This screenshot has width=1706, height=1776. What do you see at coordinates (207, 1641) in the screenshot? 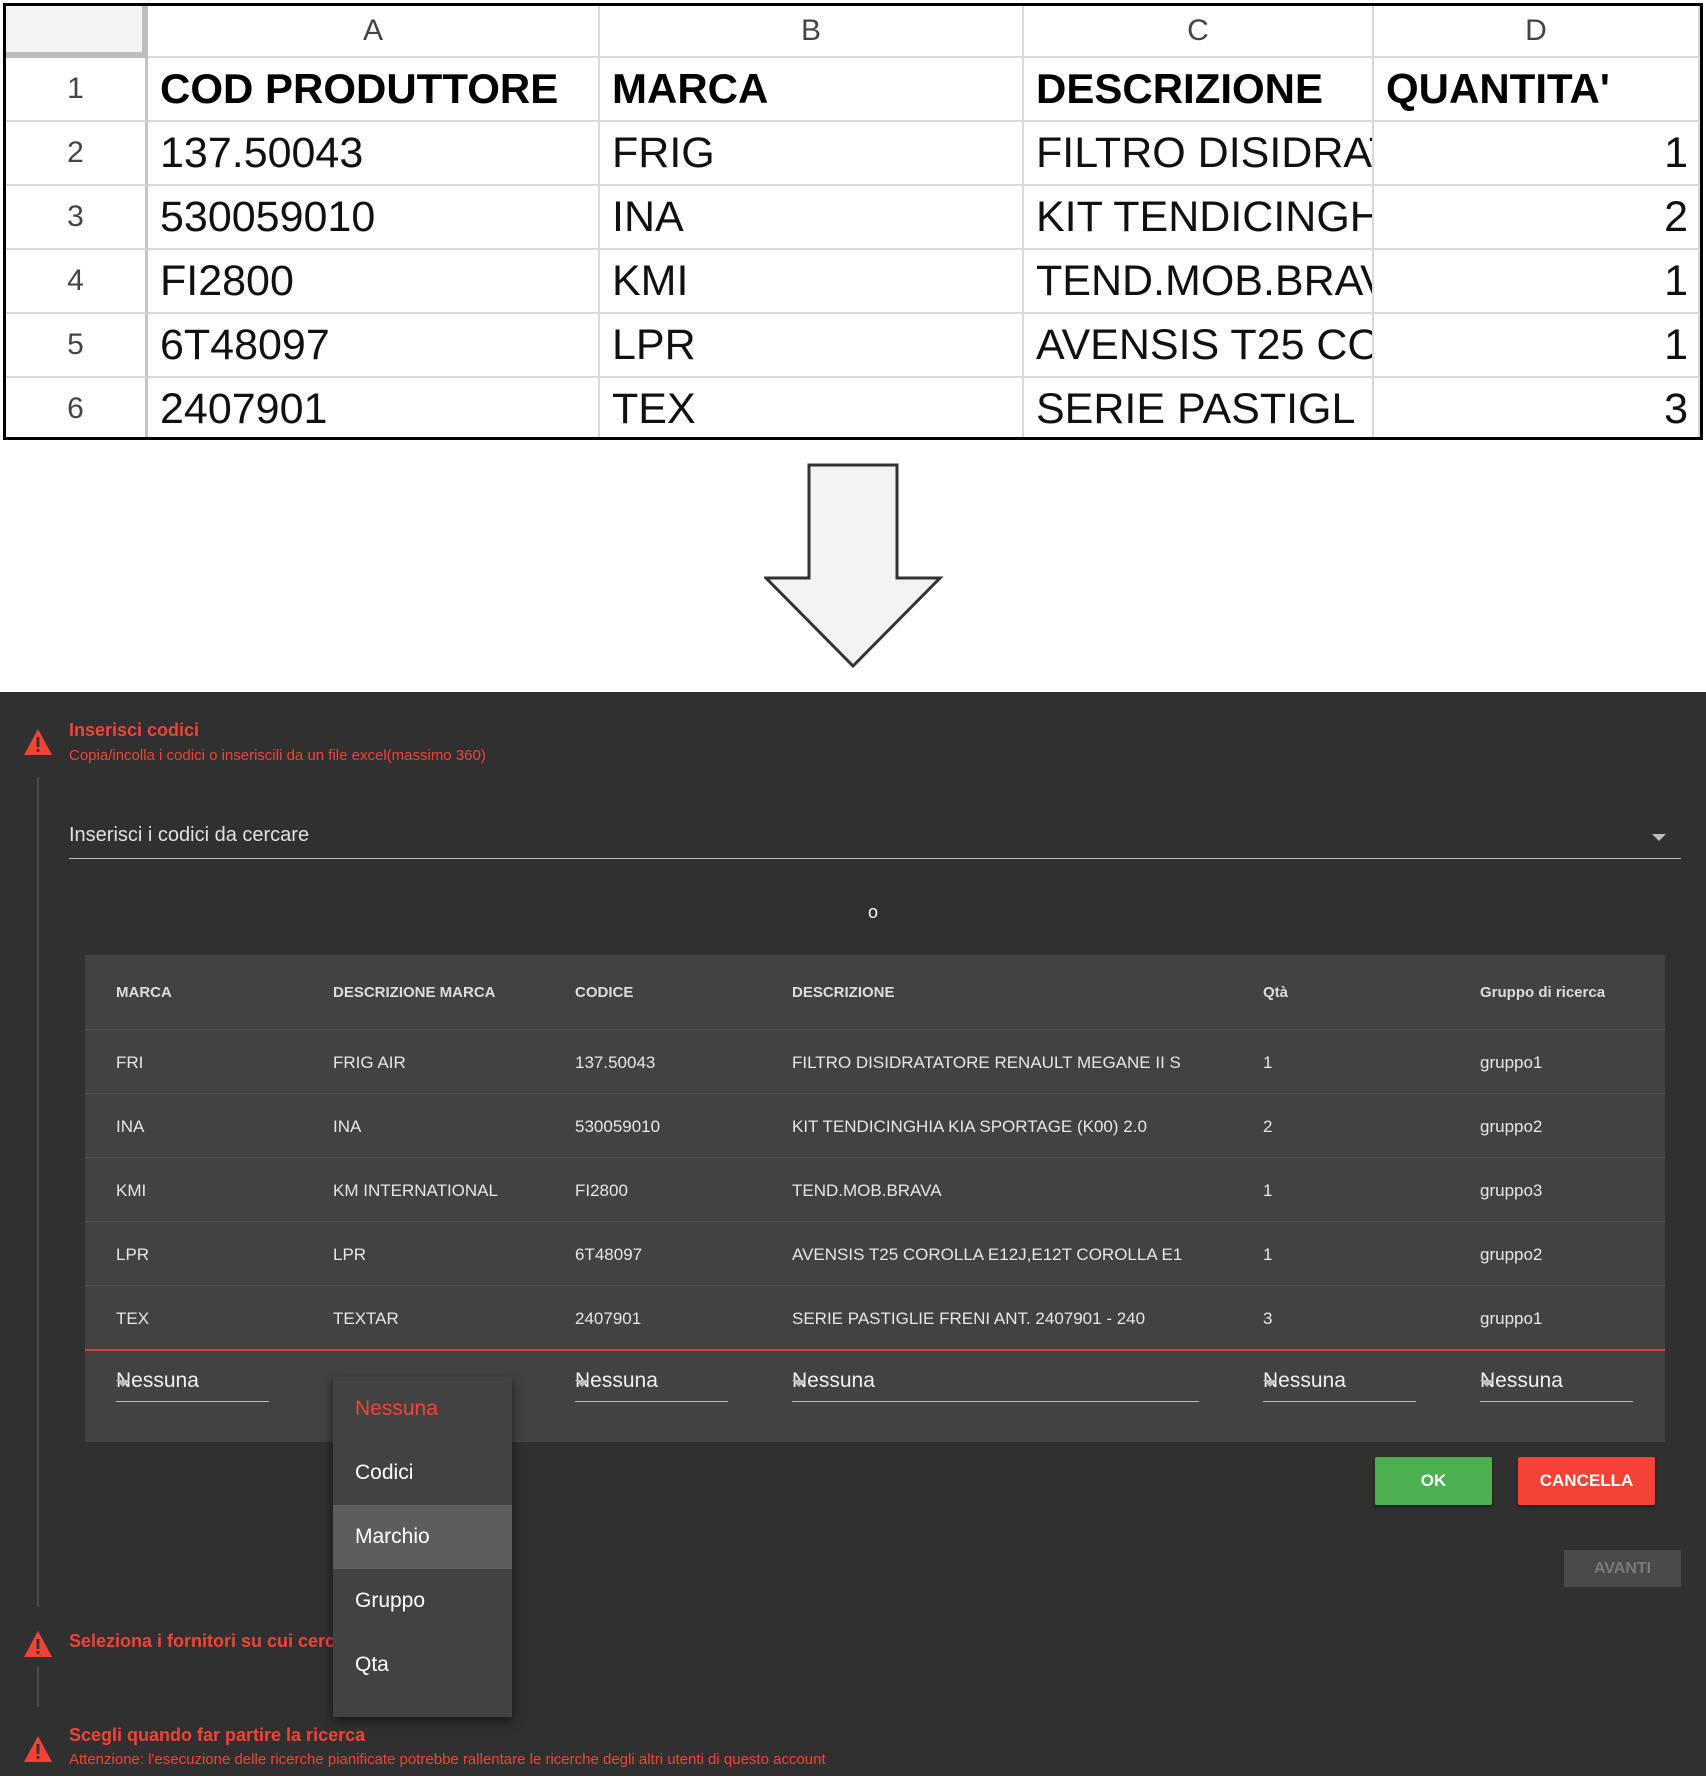
I see `step-title-select-suppliers: Seleziona i fornitori su cui cerca` at bounding box center [207, 1641].